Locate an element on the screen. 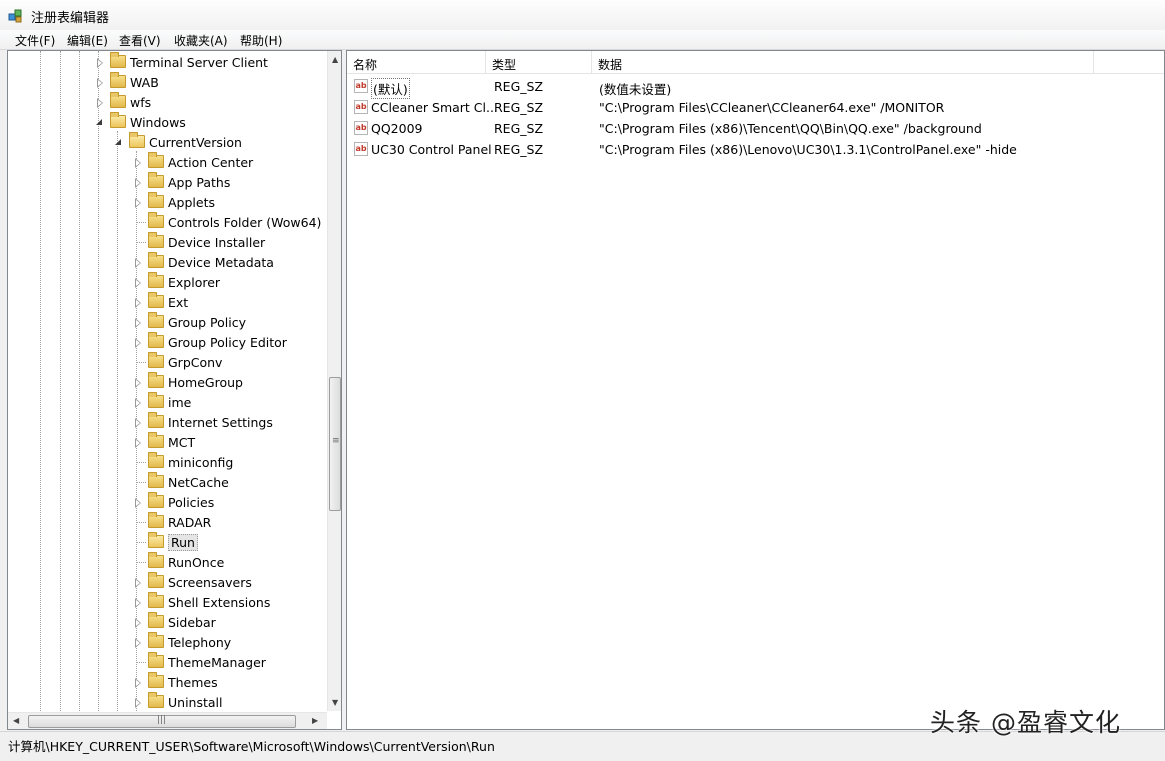 The image size is (1165, 761). tree-vertical-scrollbar: ▲ ≡ ▼ is located at coordinates (334, 381).